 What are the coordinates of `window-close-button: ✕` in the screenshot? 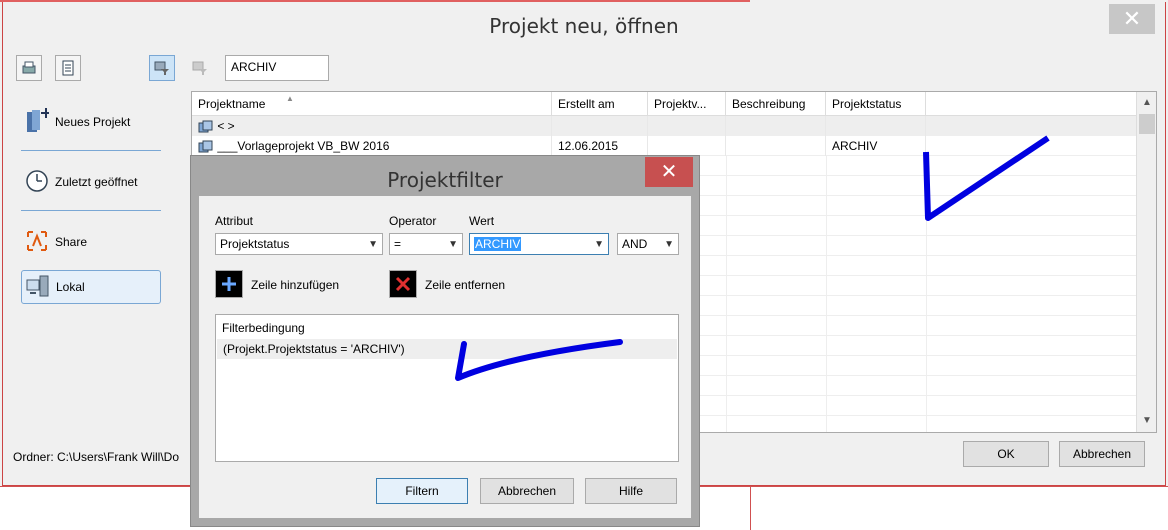 It's located at (1132, 19).